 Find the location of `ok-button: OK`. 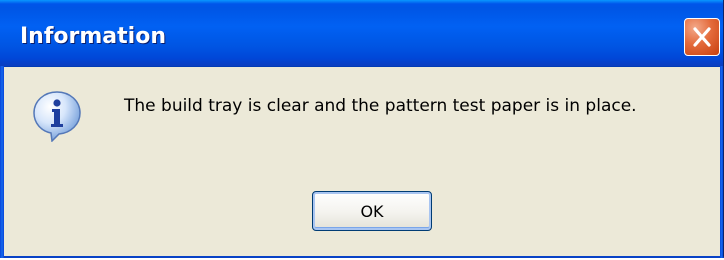

ok-button: OK is located at coordinates (372, 211).